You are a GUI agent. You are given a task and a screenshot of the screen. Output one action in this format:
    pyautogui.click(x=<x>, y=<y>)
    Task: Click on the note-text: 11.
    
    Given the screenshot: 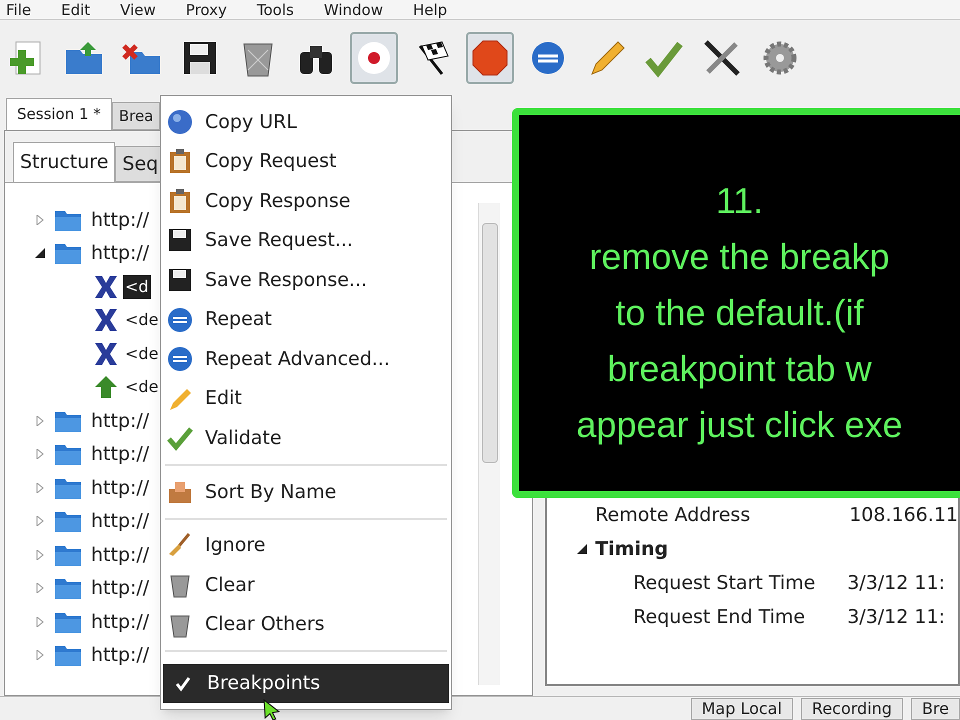 What is the action you would take?
    pyautogui.click(x=740, y=201)
    